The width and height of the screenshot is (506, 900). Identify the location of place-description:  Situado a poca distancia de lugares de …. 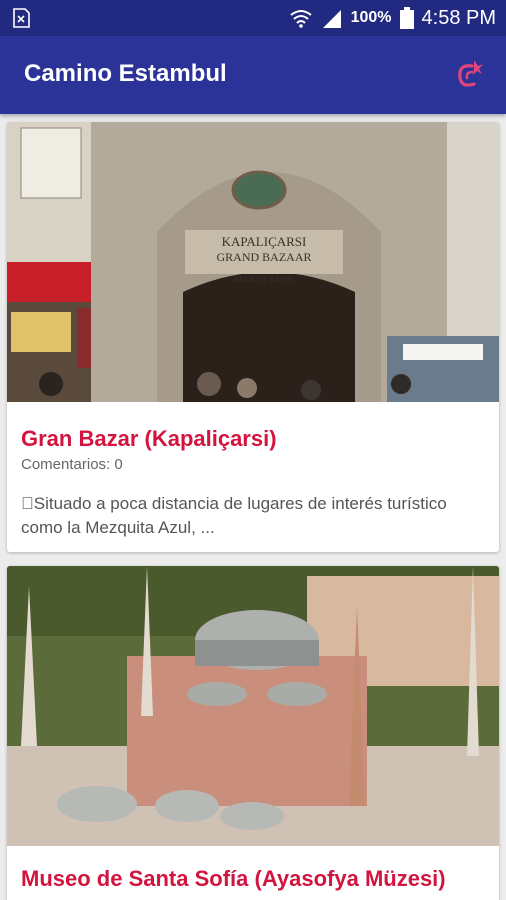
(234, 515).